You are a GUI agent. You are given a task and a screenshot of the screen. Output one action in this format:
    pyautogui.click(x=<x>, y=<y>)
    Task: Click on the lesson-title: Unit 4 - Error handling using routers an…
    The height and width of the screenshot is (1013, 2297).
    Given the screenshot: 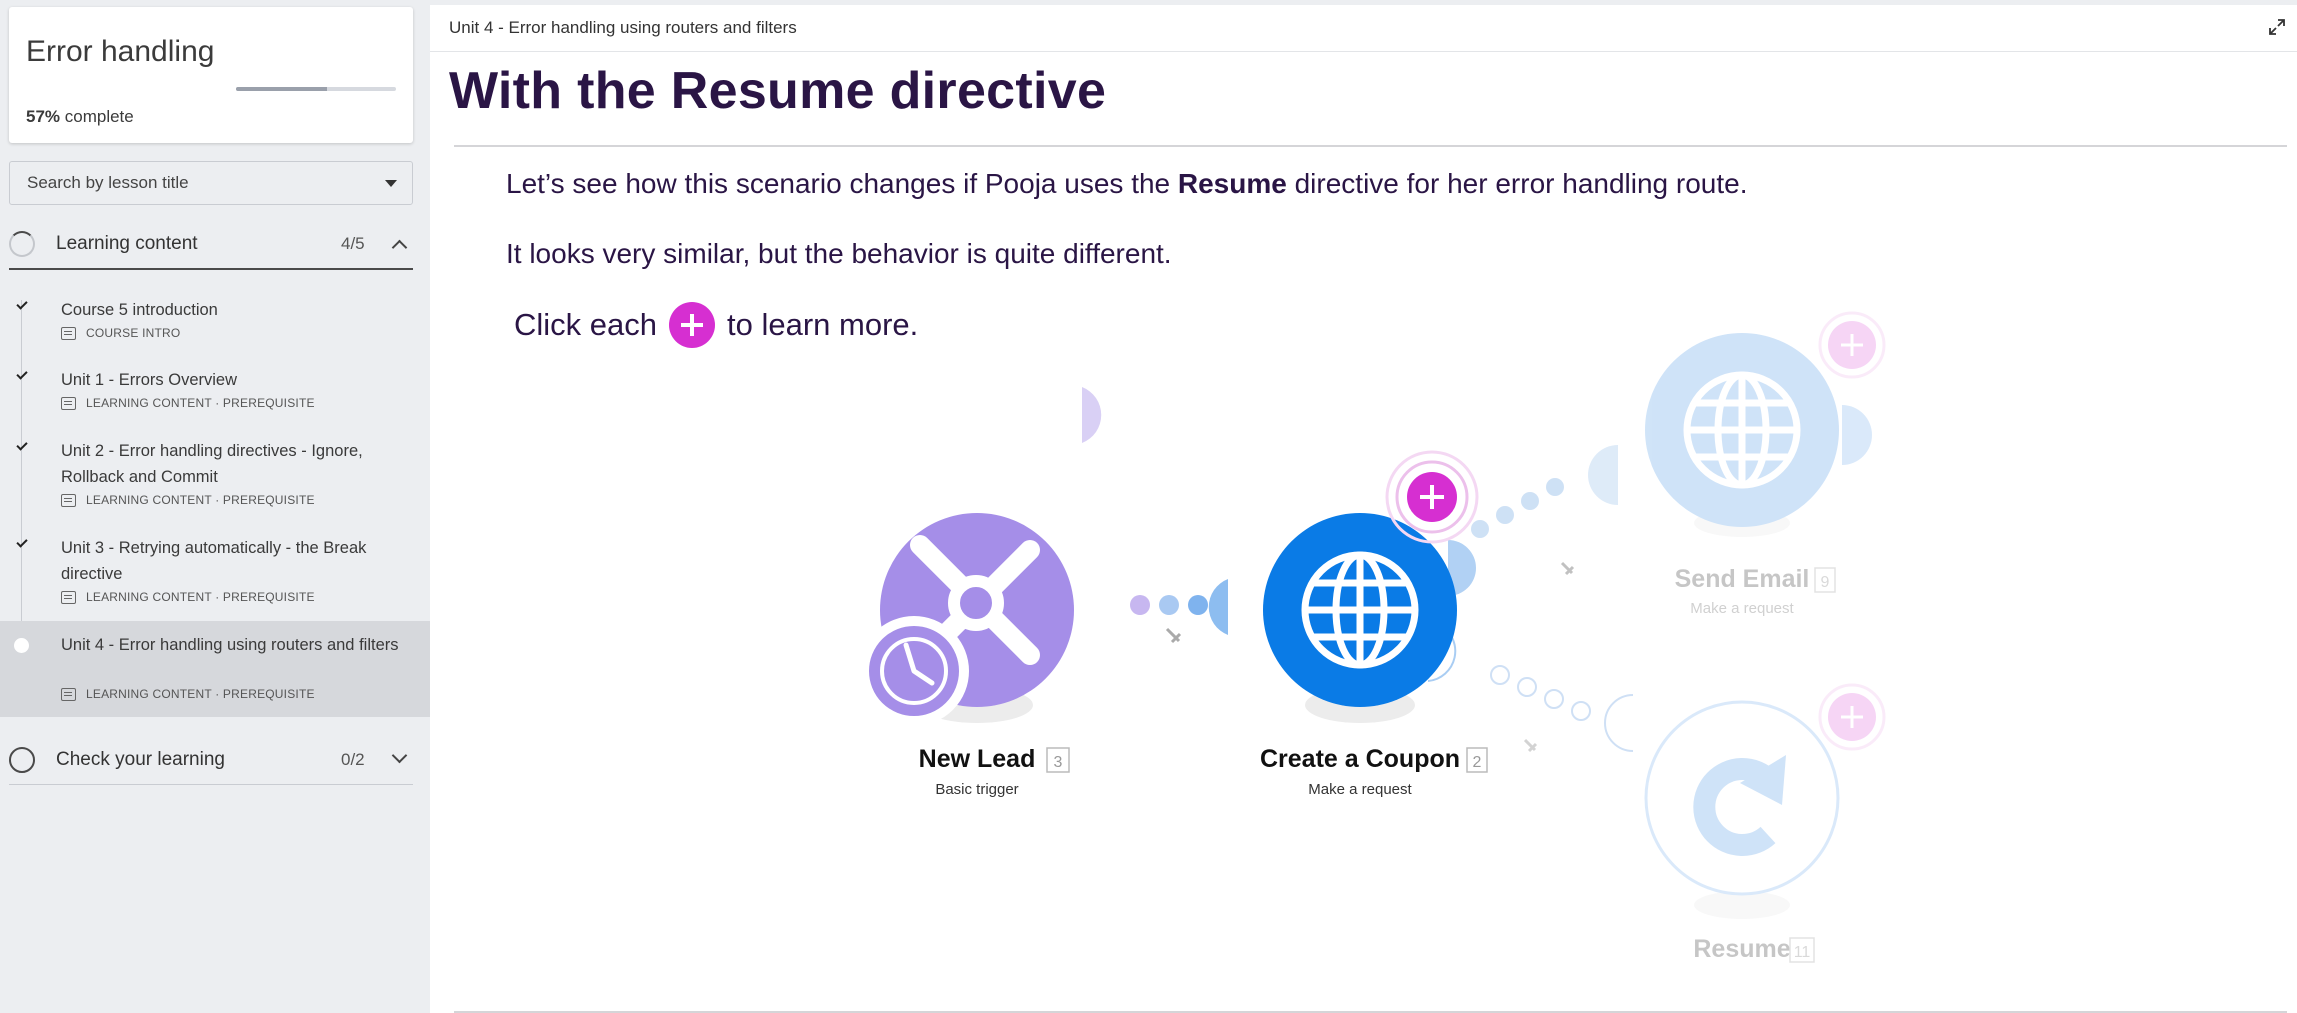 What is the action you would take?
    pyautogui.click(x=231, y=645)
    